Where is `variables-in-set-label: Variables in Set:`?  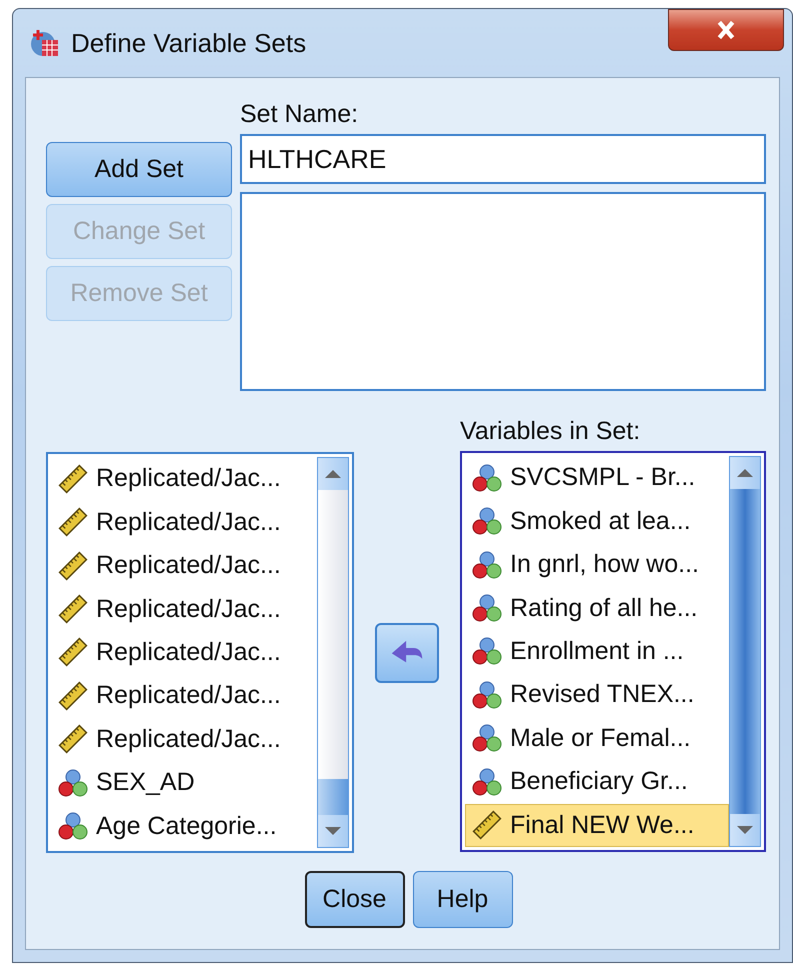
variables-in-set-label: Variables in Set: is located at coordinates (551, 432).